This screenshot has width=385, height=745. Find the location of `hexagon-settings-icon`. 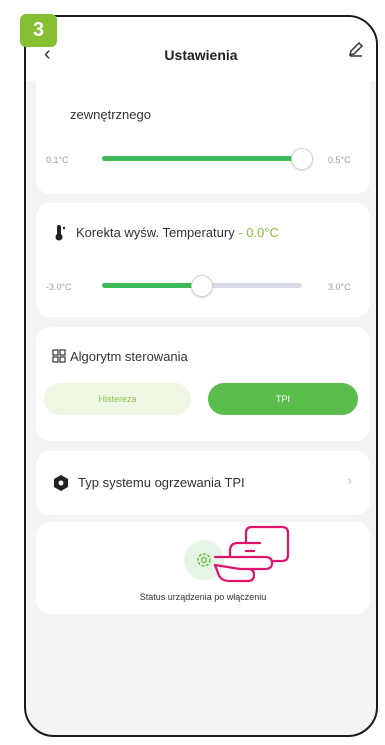

hexagon-settings-icon is located at coordinates (61, 483).